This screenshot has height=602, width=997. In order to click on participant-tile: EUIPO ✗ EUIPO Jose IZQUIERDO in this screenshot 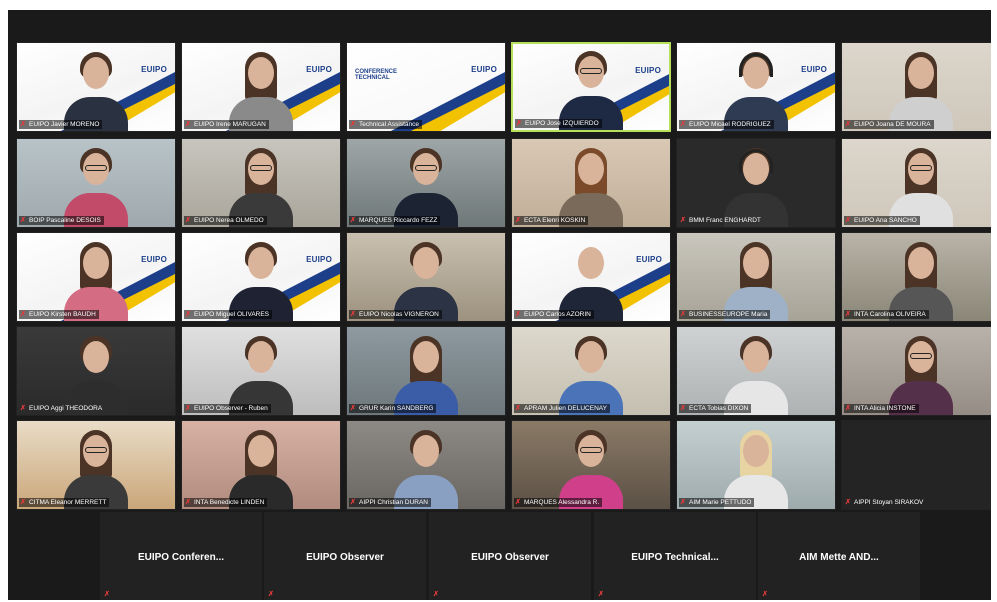, I will do `click(591, 87)`.